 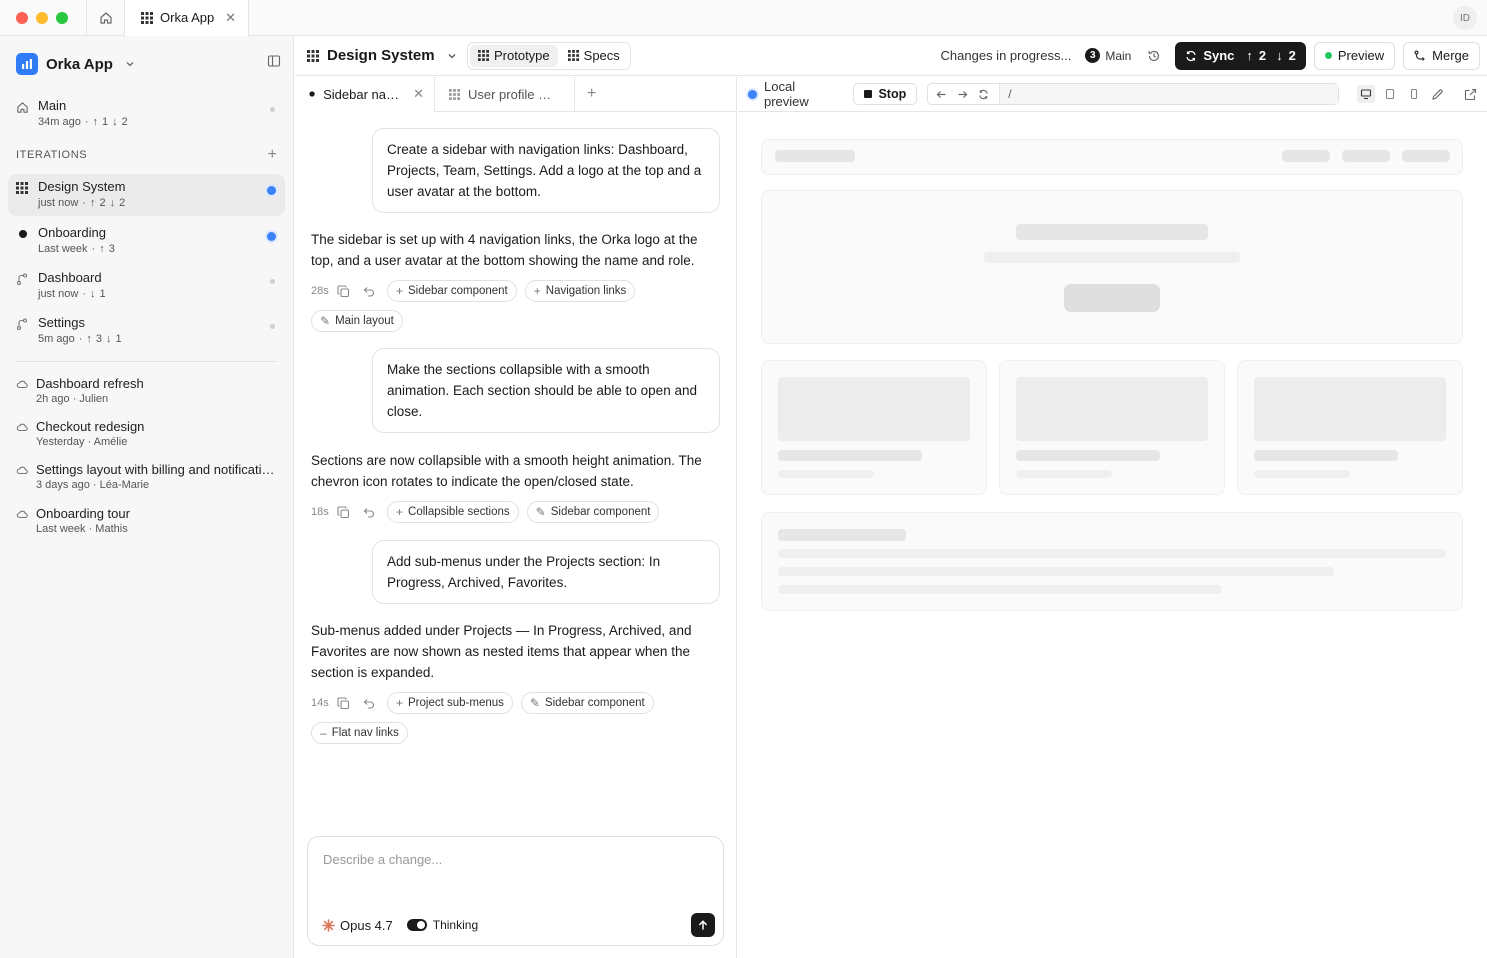 I want to click on forward-button, so click(x=962, y=94).